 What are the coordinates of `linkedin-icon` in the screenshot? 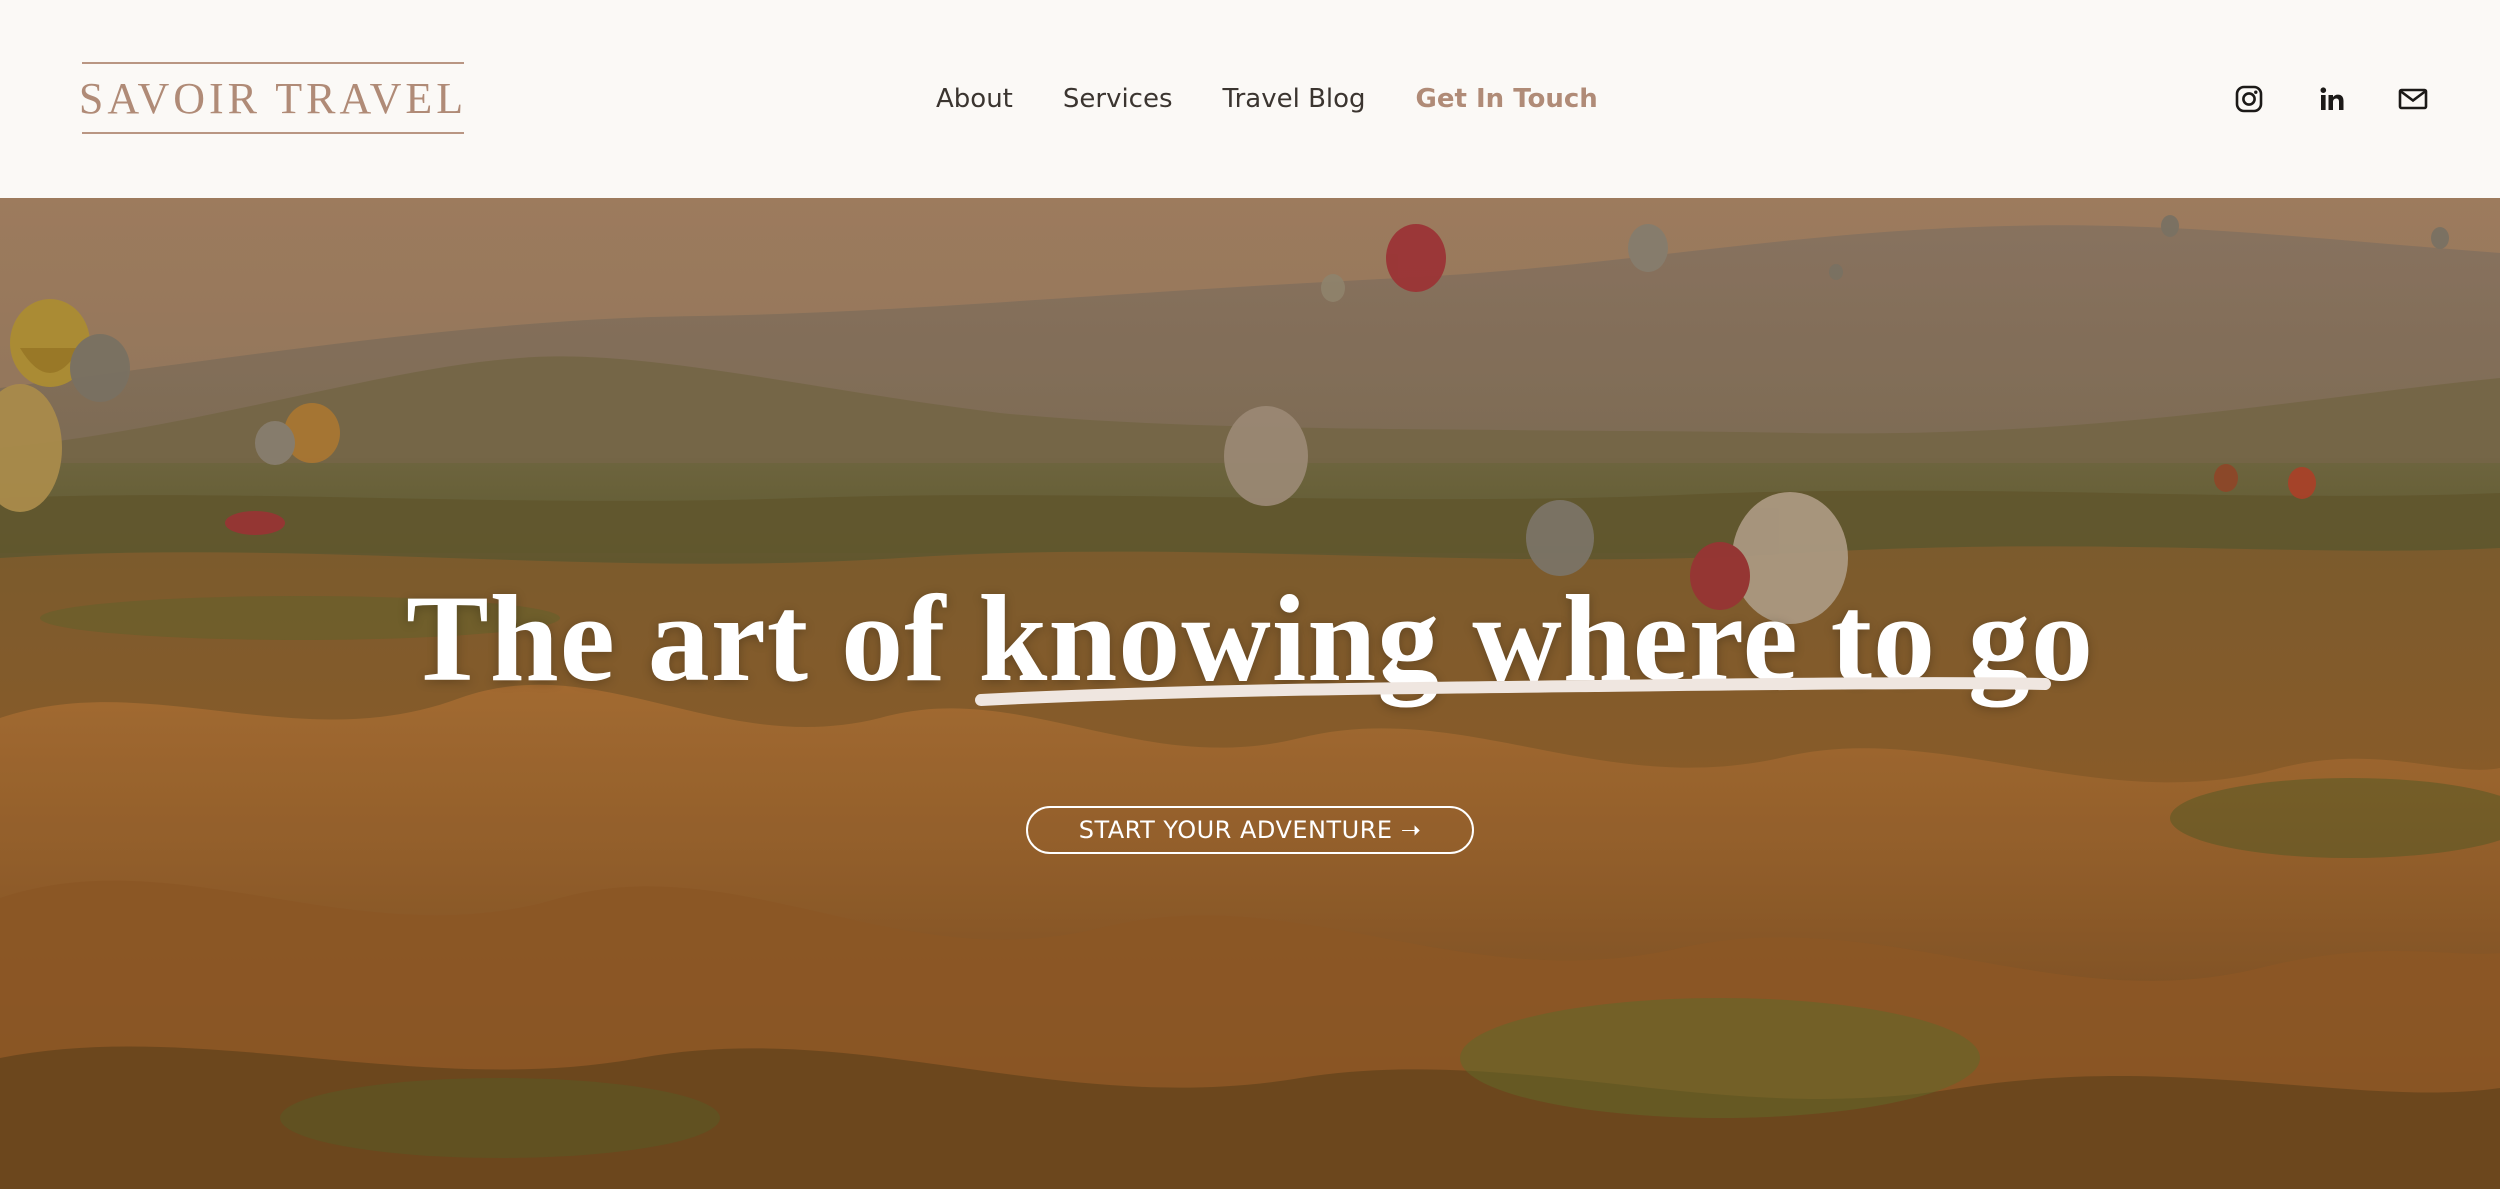 It's located at (2332, 99).